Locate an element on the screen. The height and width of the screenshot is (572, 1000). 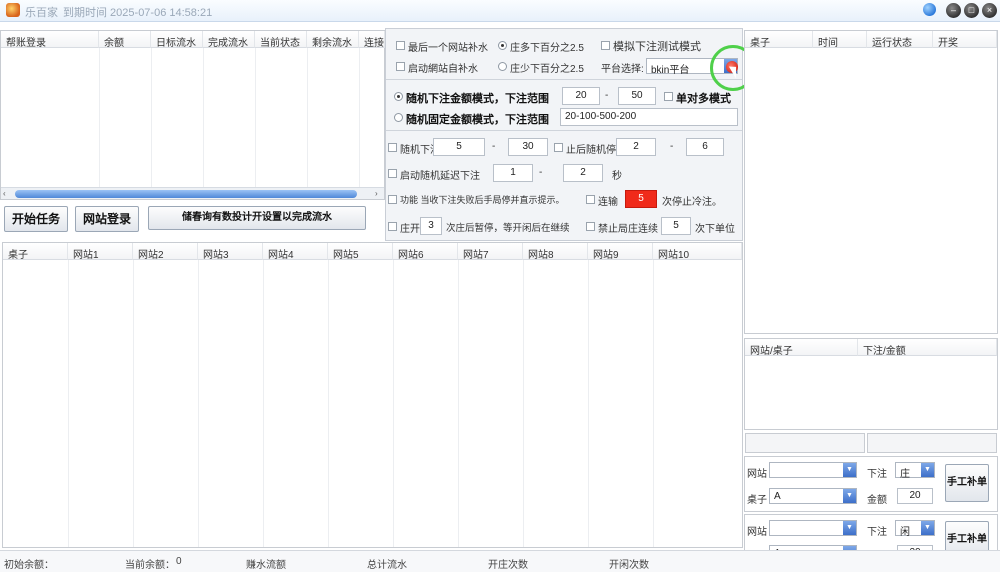
site-label: 网站 is located at coordinates (757, 532).